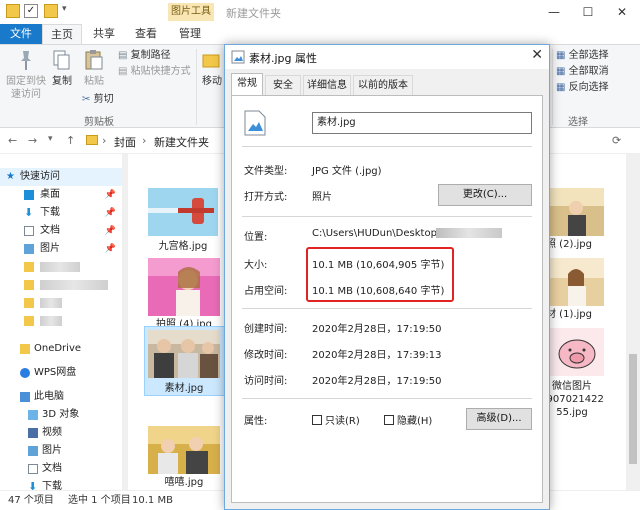 The image size is (640, 510). Describe the element at coordinates (64, 397) in the screenshot. I see `nav-this-pc: 此电脑` at that location.